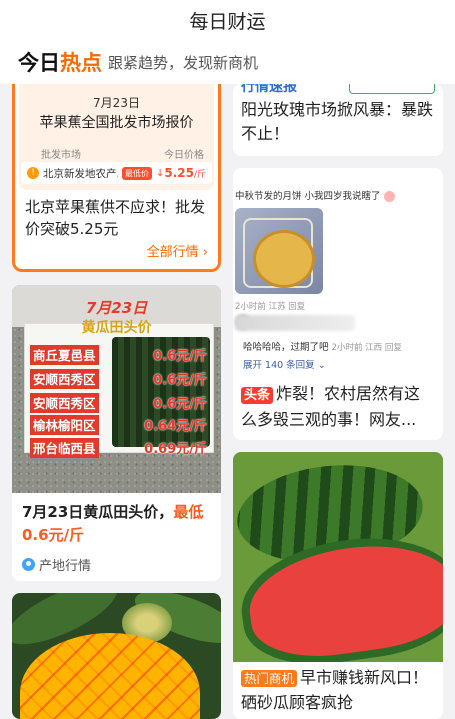 The width and height of the screenshot is (455, 719). I want to click on all-quotes-label: 全部行情, so click(172, 252).